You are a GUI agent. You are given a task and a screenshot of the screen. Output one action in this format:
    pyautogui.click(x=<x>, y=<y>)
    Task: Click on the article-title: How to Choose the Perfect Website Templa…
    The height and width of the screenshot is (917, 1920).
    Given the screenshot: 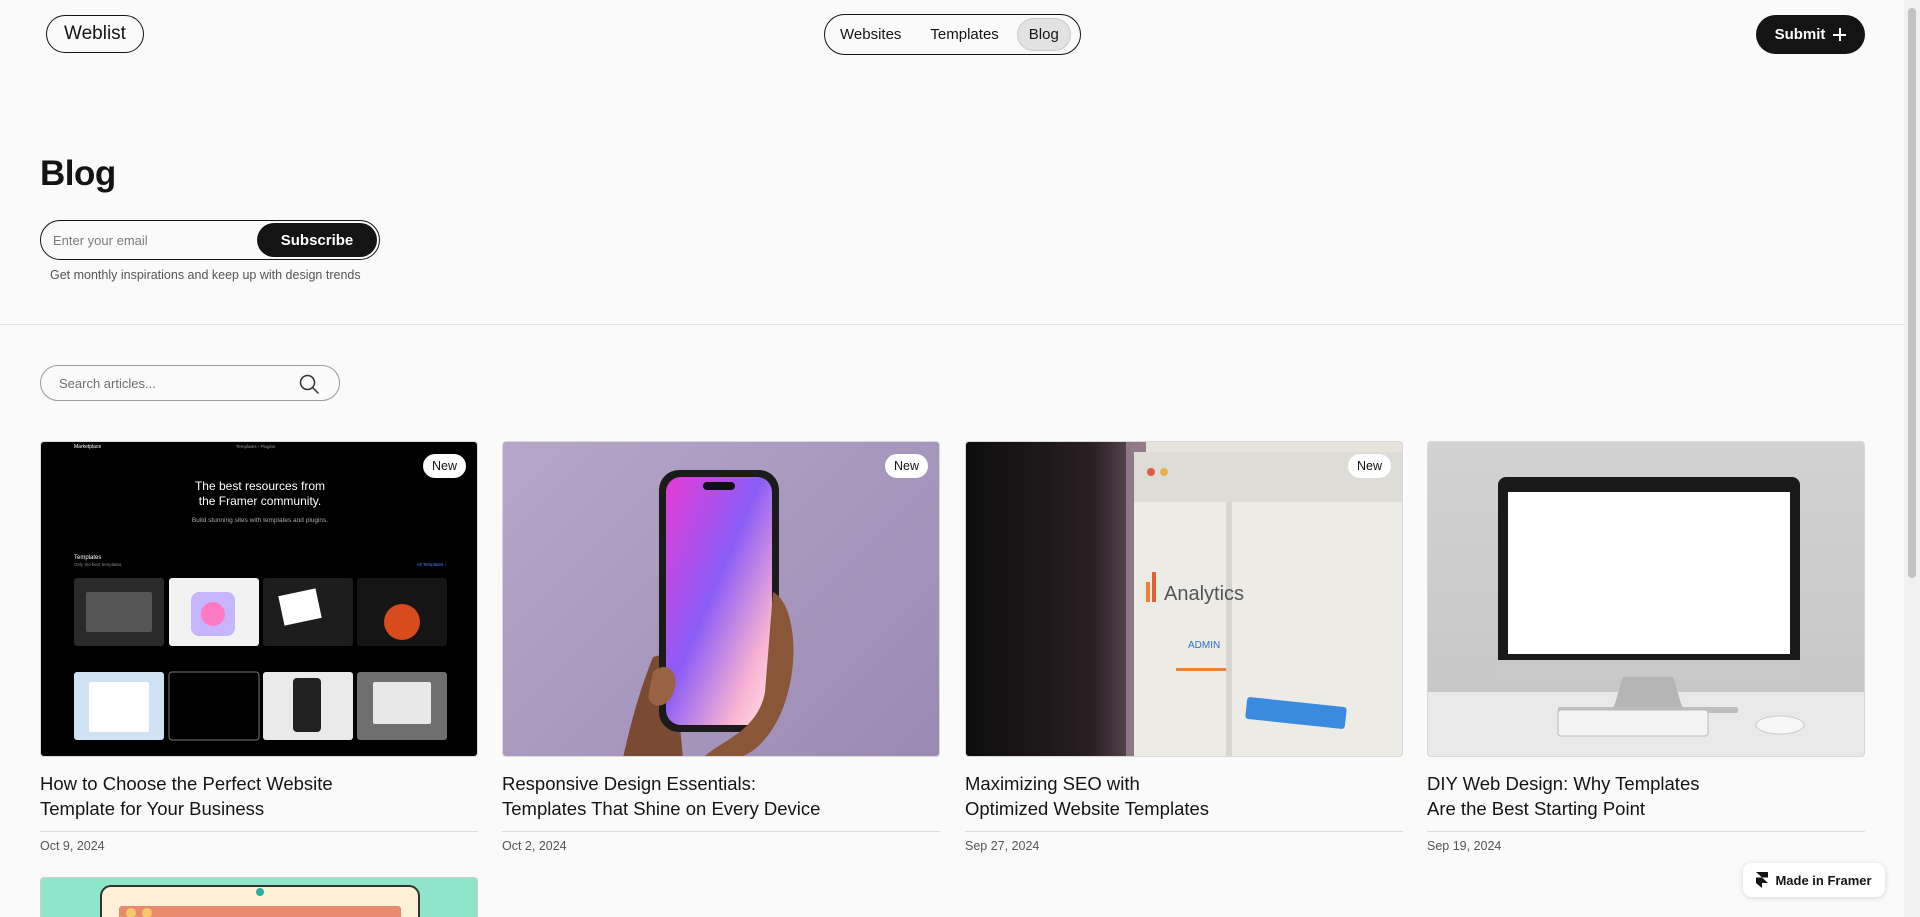 What is the action you would take?
    pyautogui.click(x=259, y=798)
    